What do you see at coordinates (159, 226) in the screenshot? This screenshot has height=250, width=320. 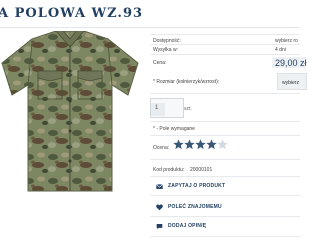 I see `chat-bubble-icon` at bounding box center [159, 226].